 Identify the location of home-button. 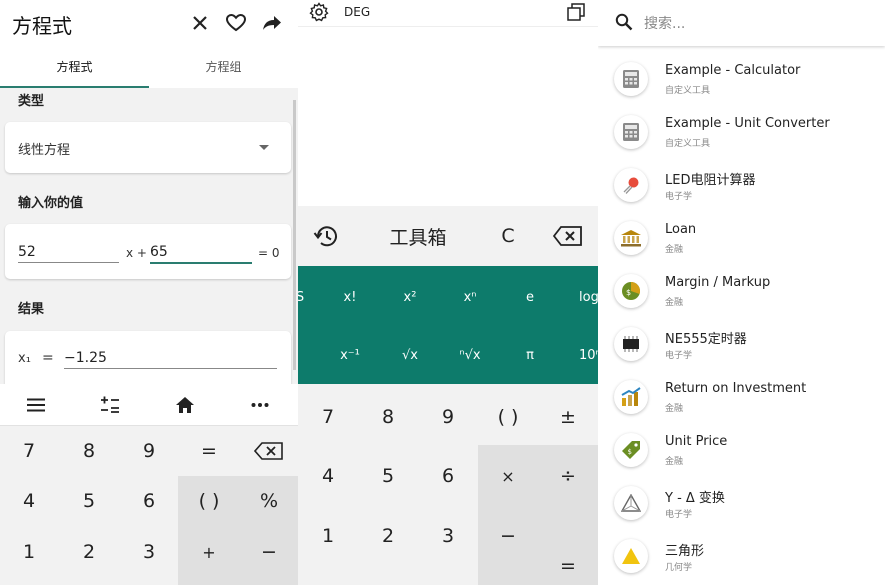
(185, 405).